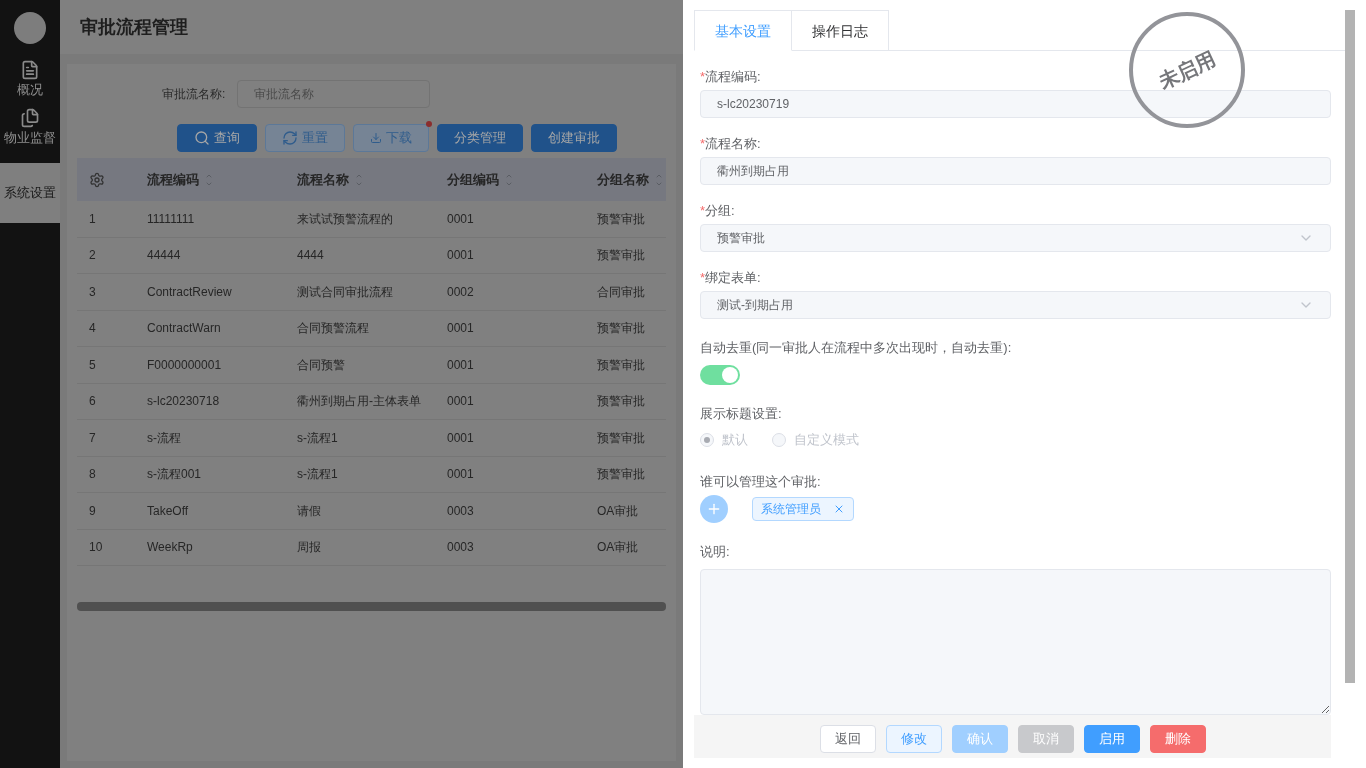  What do you see at coordinates (92, 474) in the screenshot?
I see `table-cell: 8` at bounding box center [92, 474].